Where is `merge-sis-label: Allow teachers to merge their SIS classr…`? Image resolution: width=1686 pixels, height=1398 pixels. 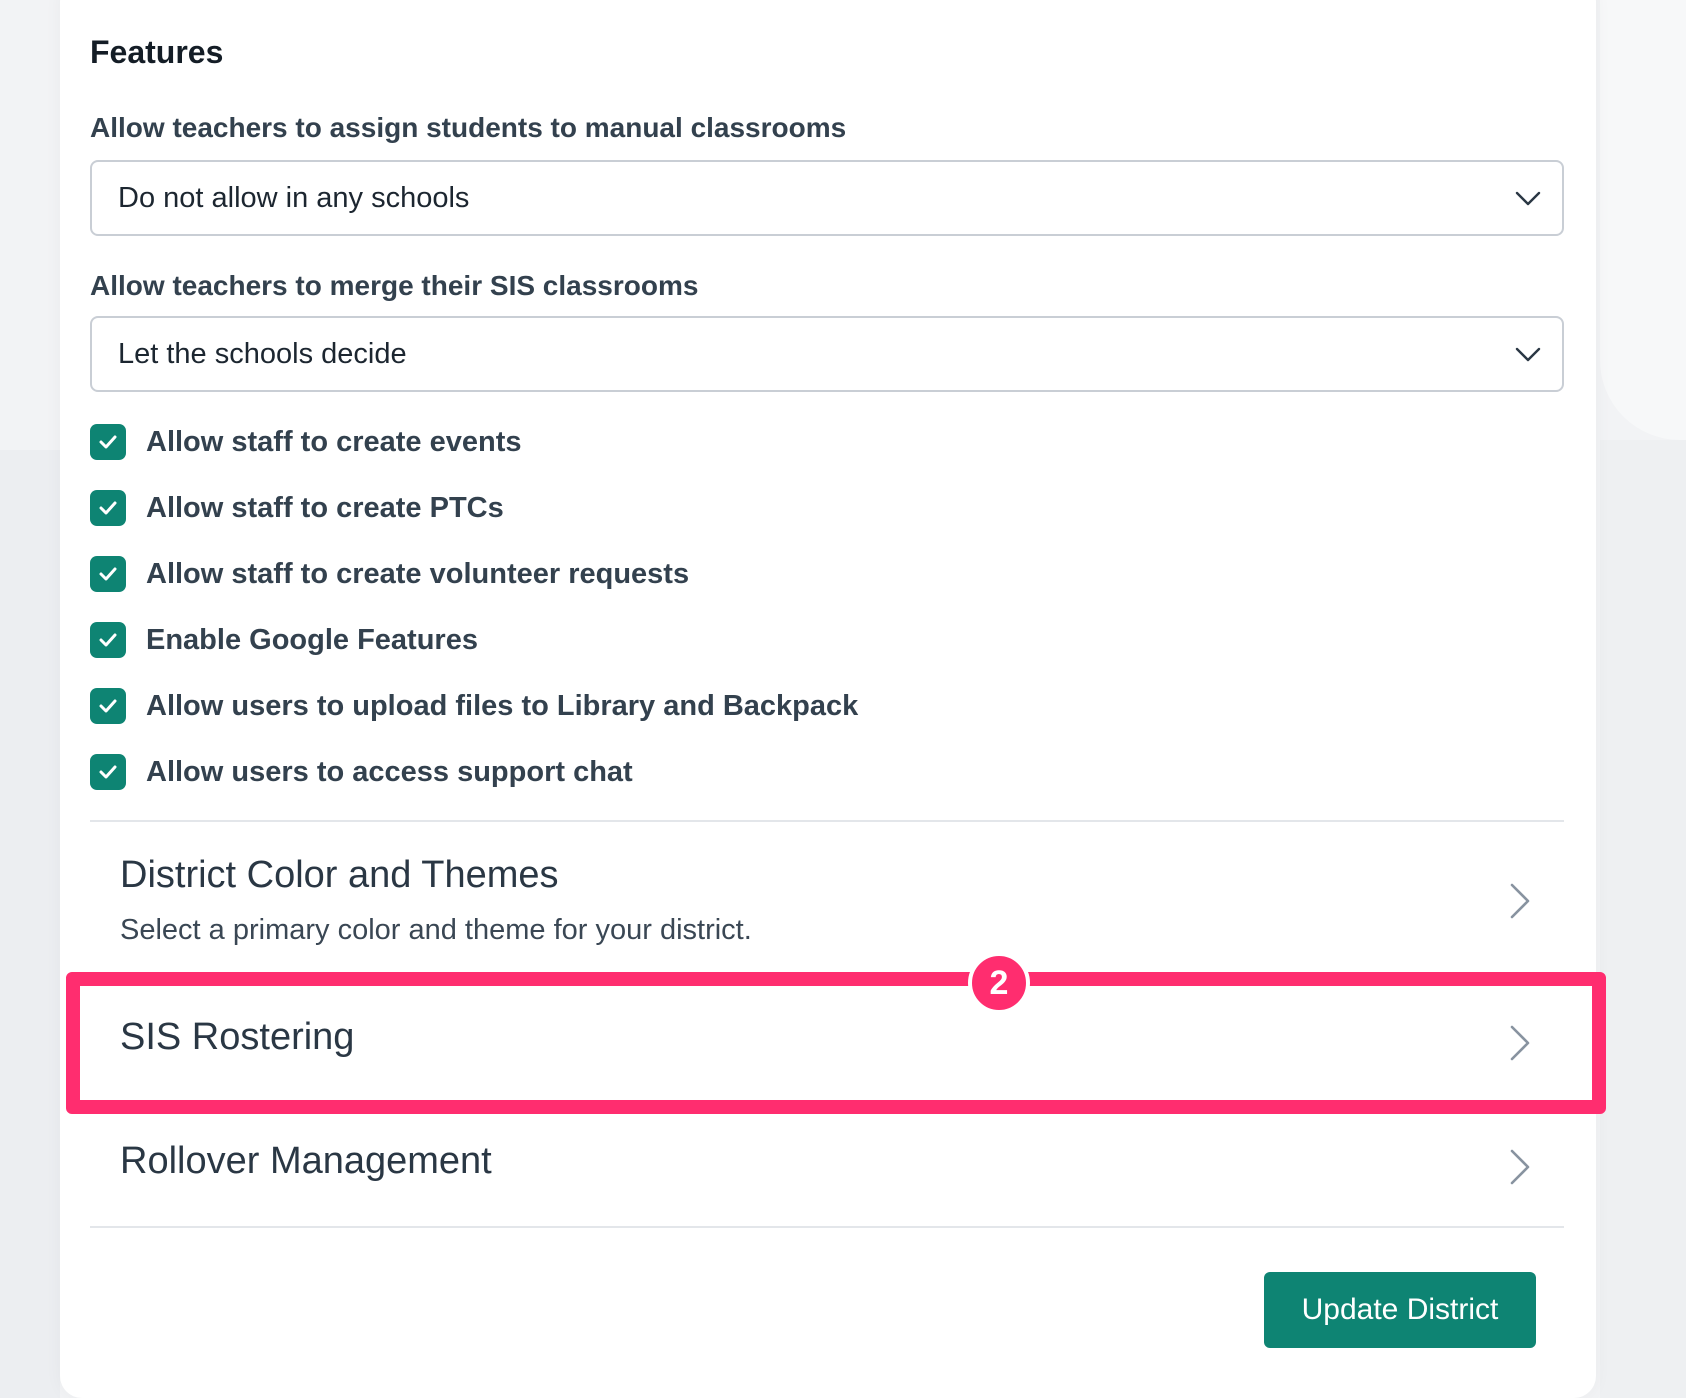
merge-sis-label: Allow teachers to merge their SIS classr… is located at coordinates (394, 285).